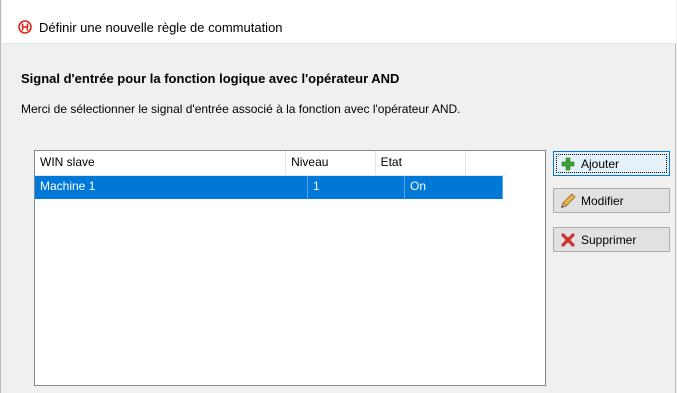 This screenshot has width=677, height=393. What do you see at coordinates (171, 187) in the screenshot?
I see `cell-win-slave: Machine 1` at bounding box center [171, 187].